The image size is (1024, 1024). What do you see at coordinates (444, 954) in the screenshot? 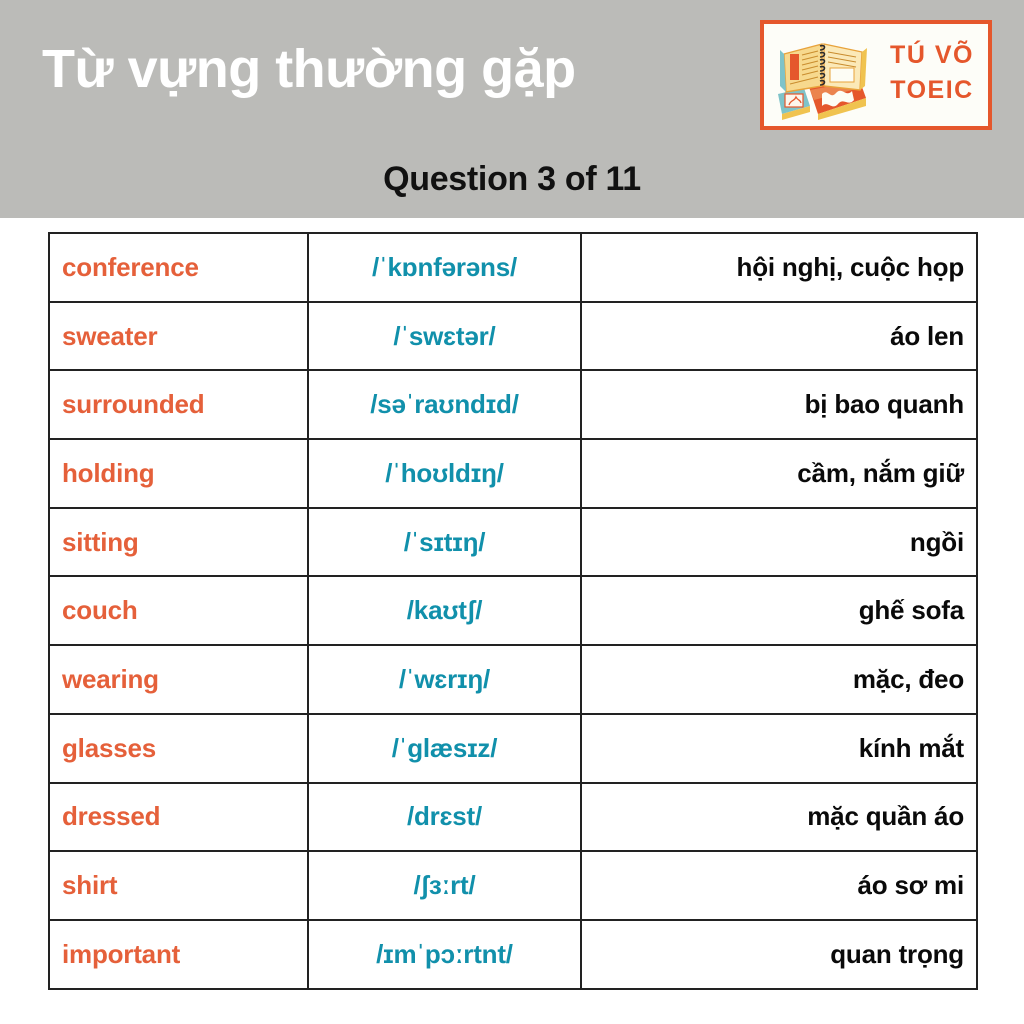
I see `vocab-ipa-cell: /ɪmˈpɔːrtnt/` at bounding box center [444, 954].